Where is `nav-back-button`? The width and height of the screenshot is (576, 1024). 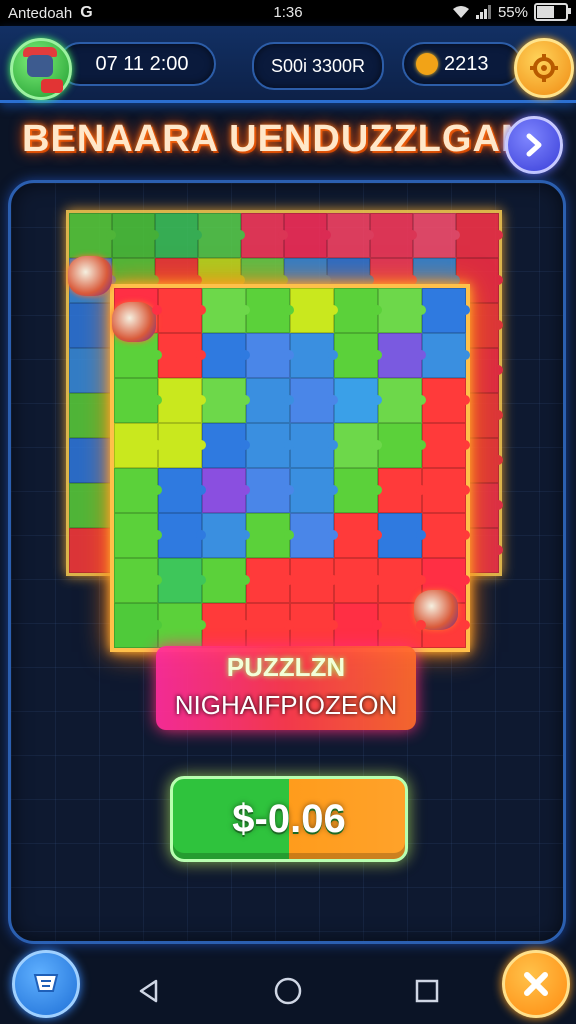 nav-back-button is located at coordinates (149, 991).